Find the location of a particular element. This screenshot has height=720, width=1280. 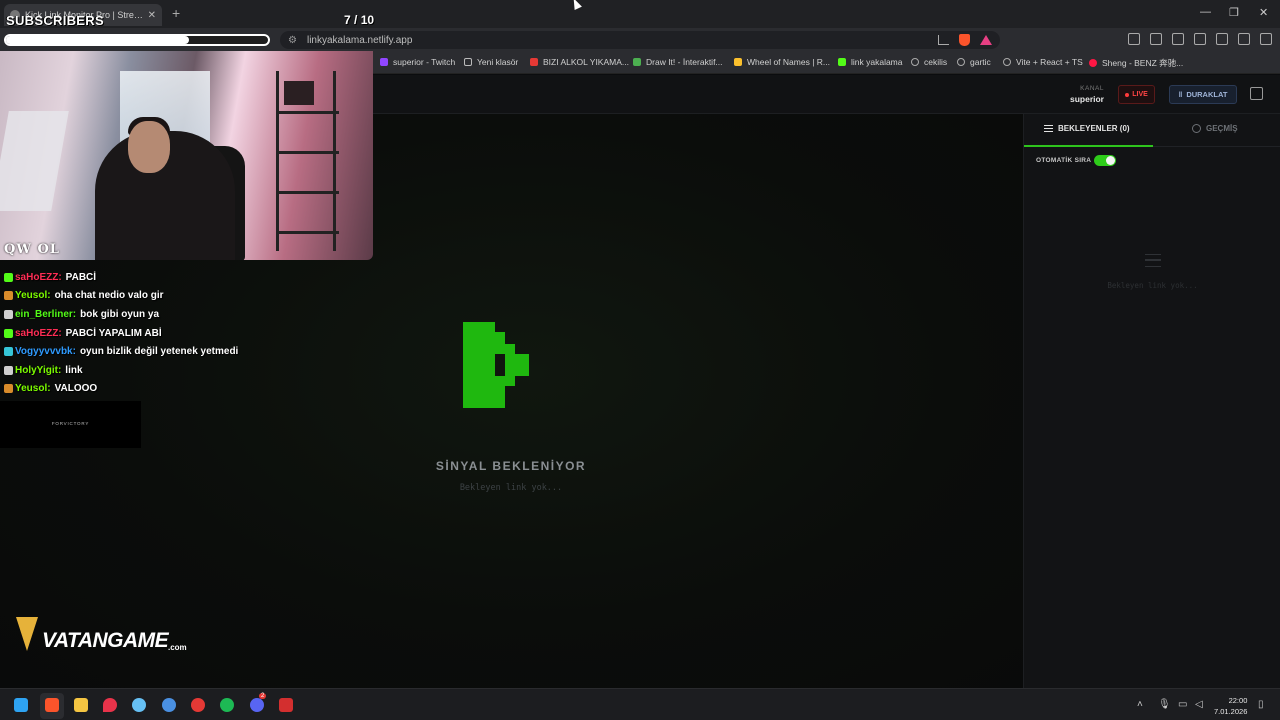

chat-text: link is located at coordinates (74, 370).